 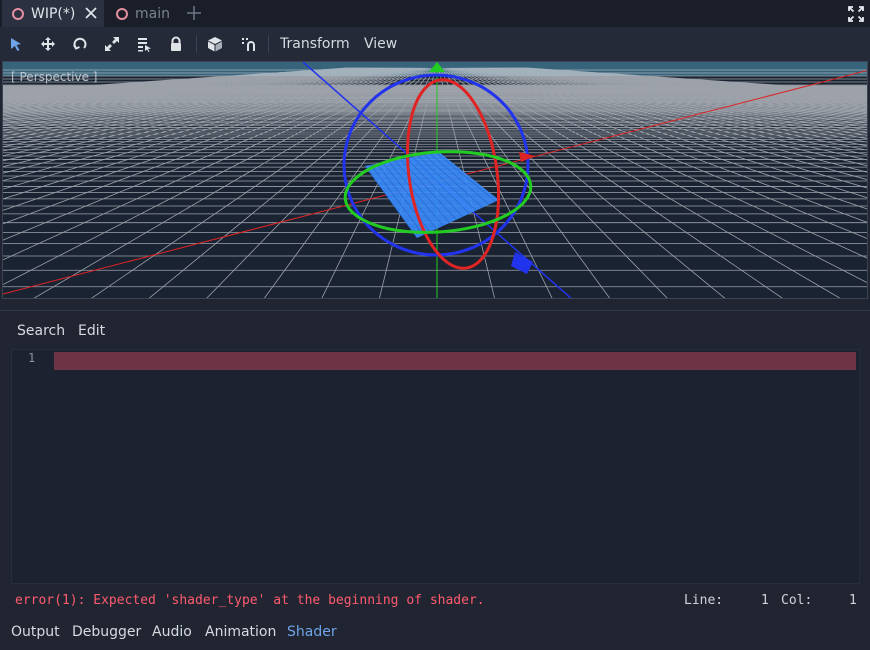 I want to click on list-select-icon, so click(x=144, y=44).